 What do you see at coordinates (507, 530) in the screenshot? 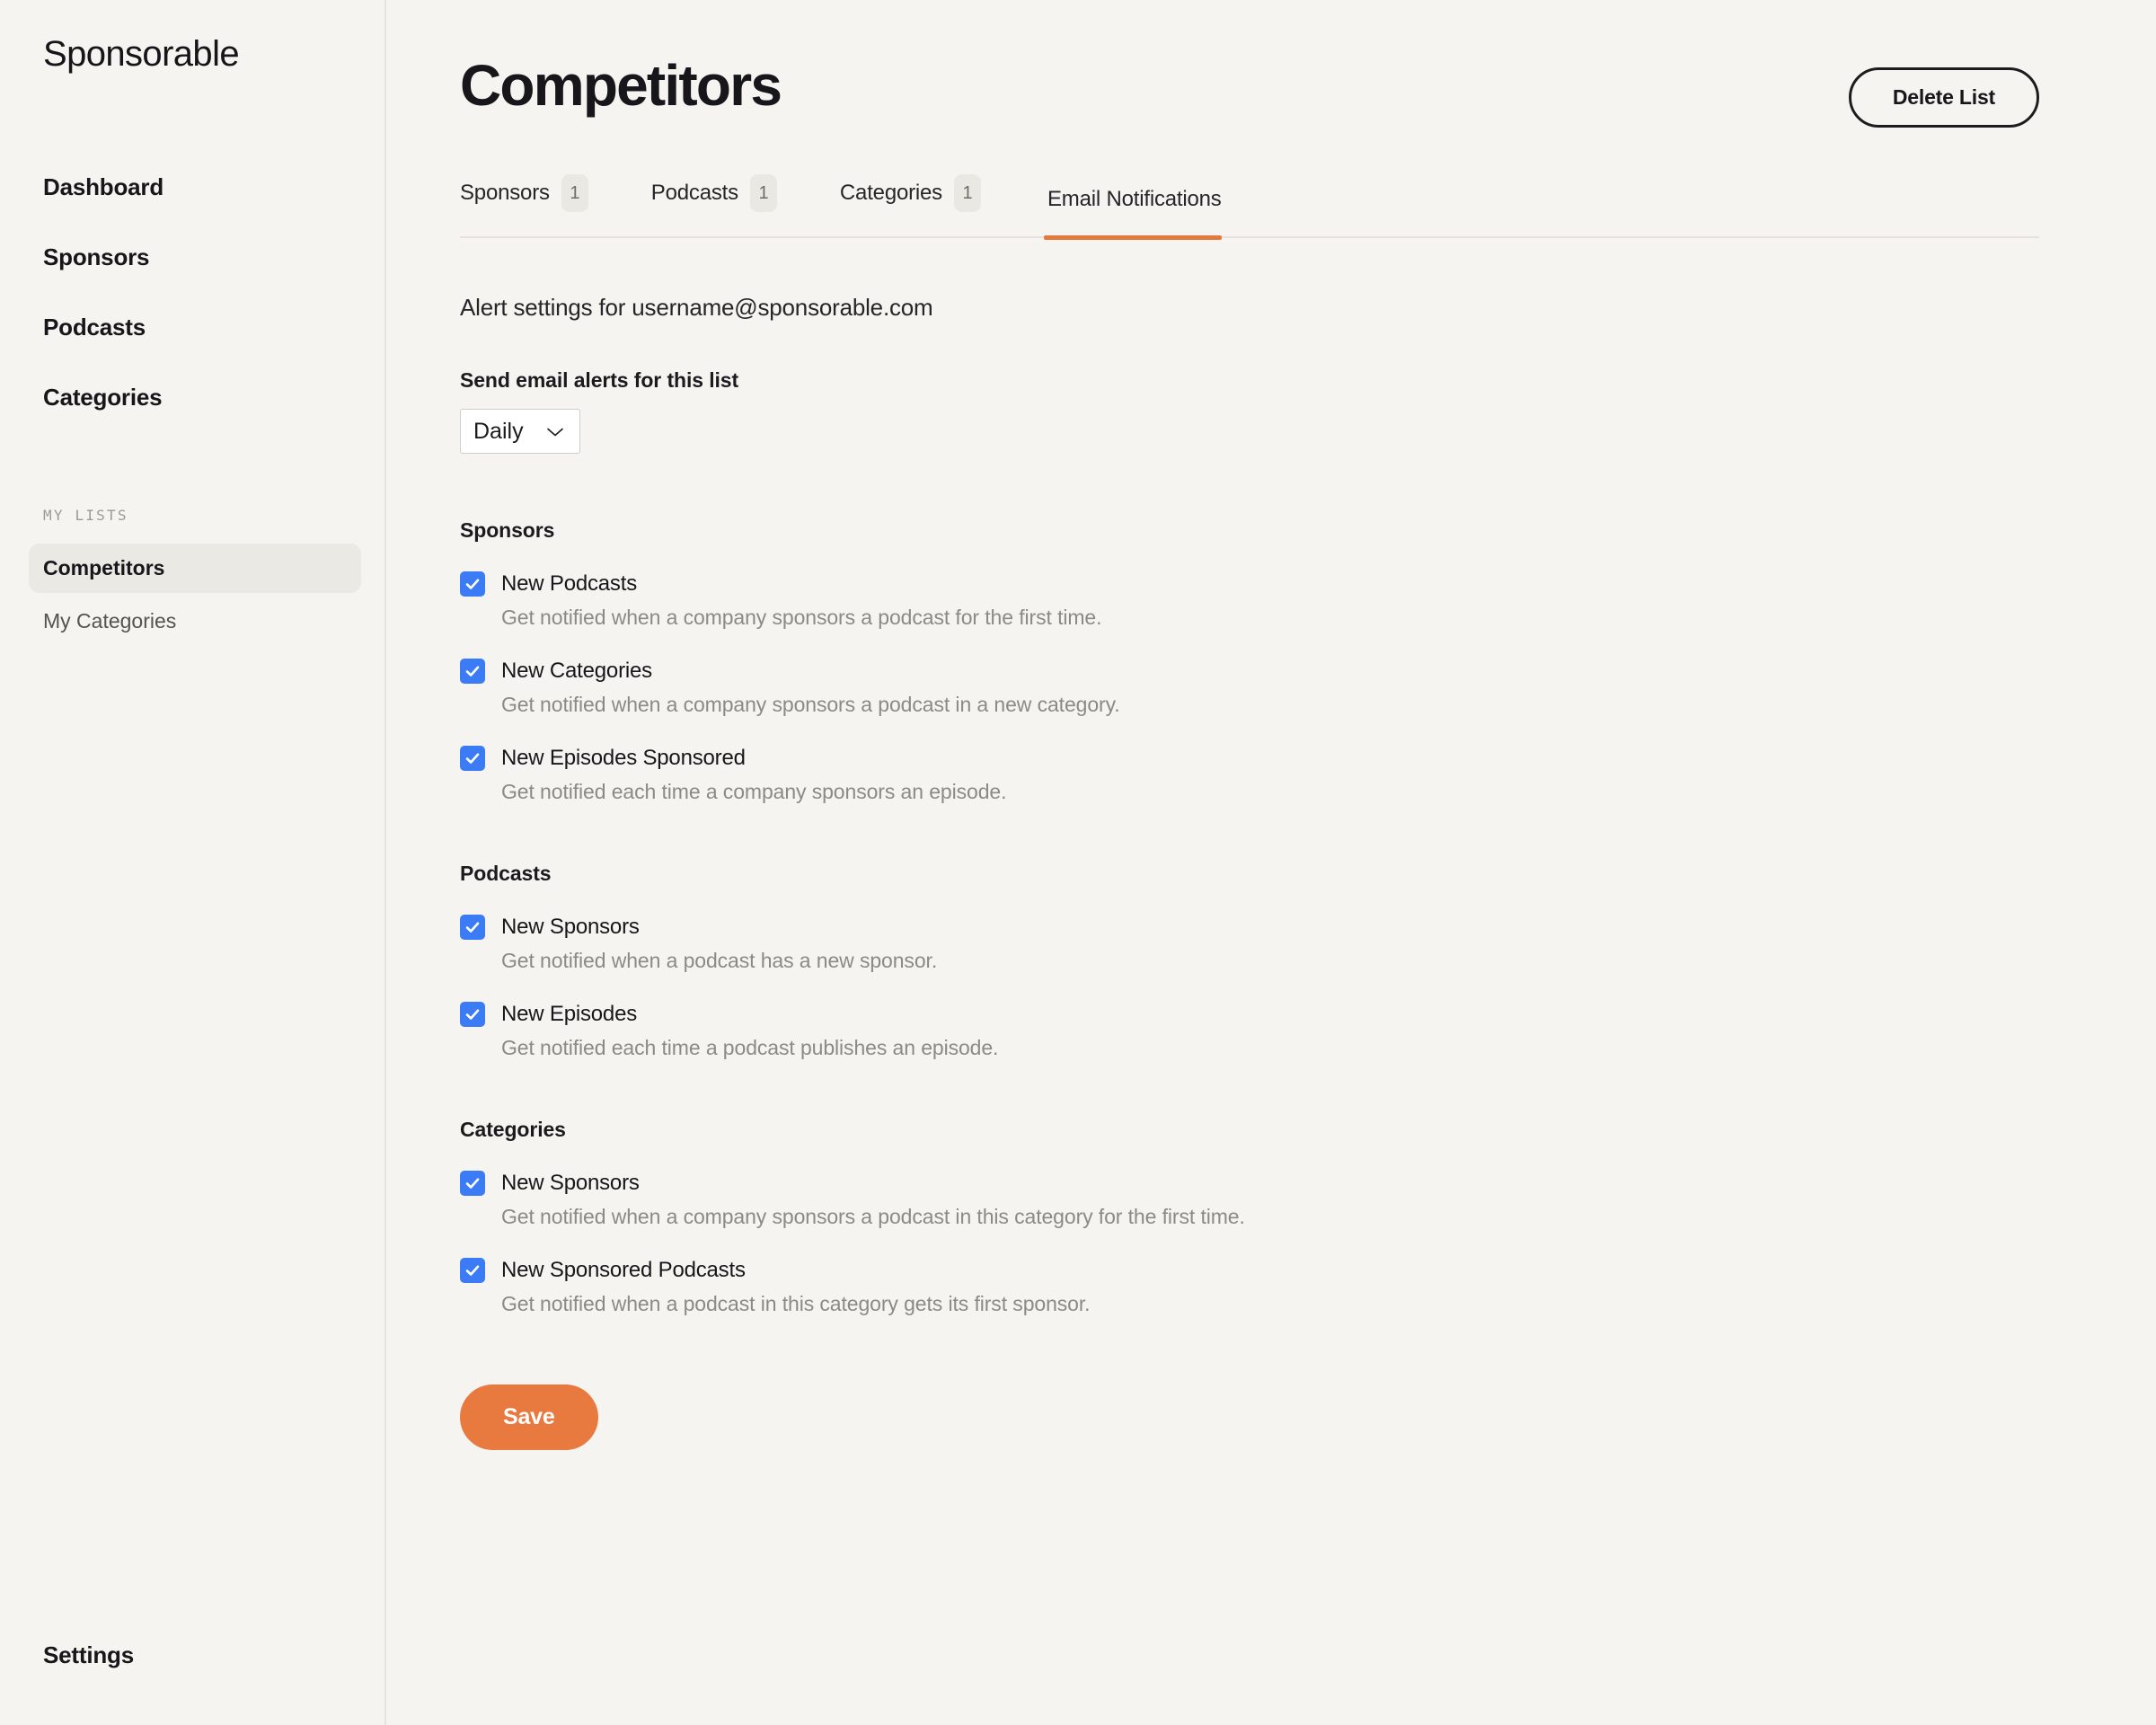
I see `group-sponsors-title: Sponsors` at bounding box center [507, 530].